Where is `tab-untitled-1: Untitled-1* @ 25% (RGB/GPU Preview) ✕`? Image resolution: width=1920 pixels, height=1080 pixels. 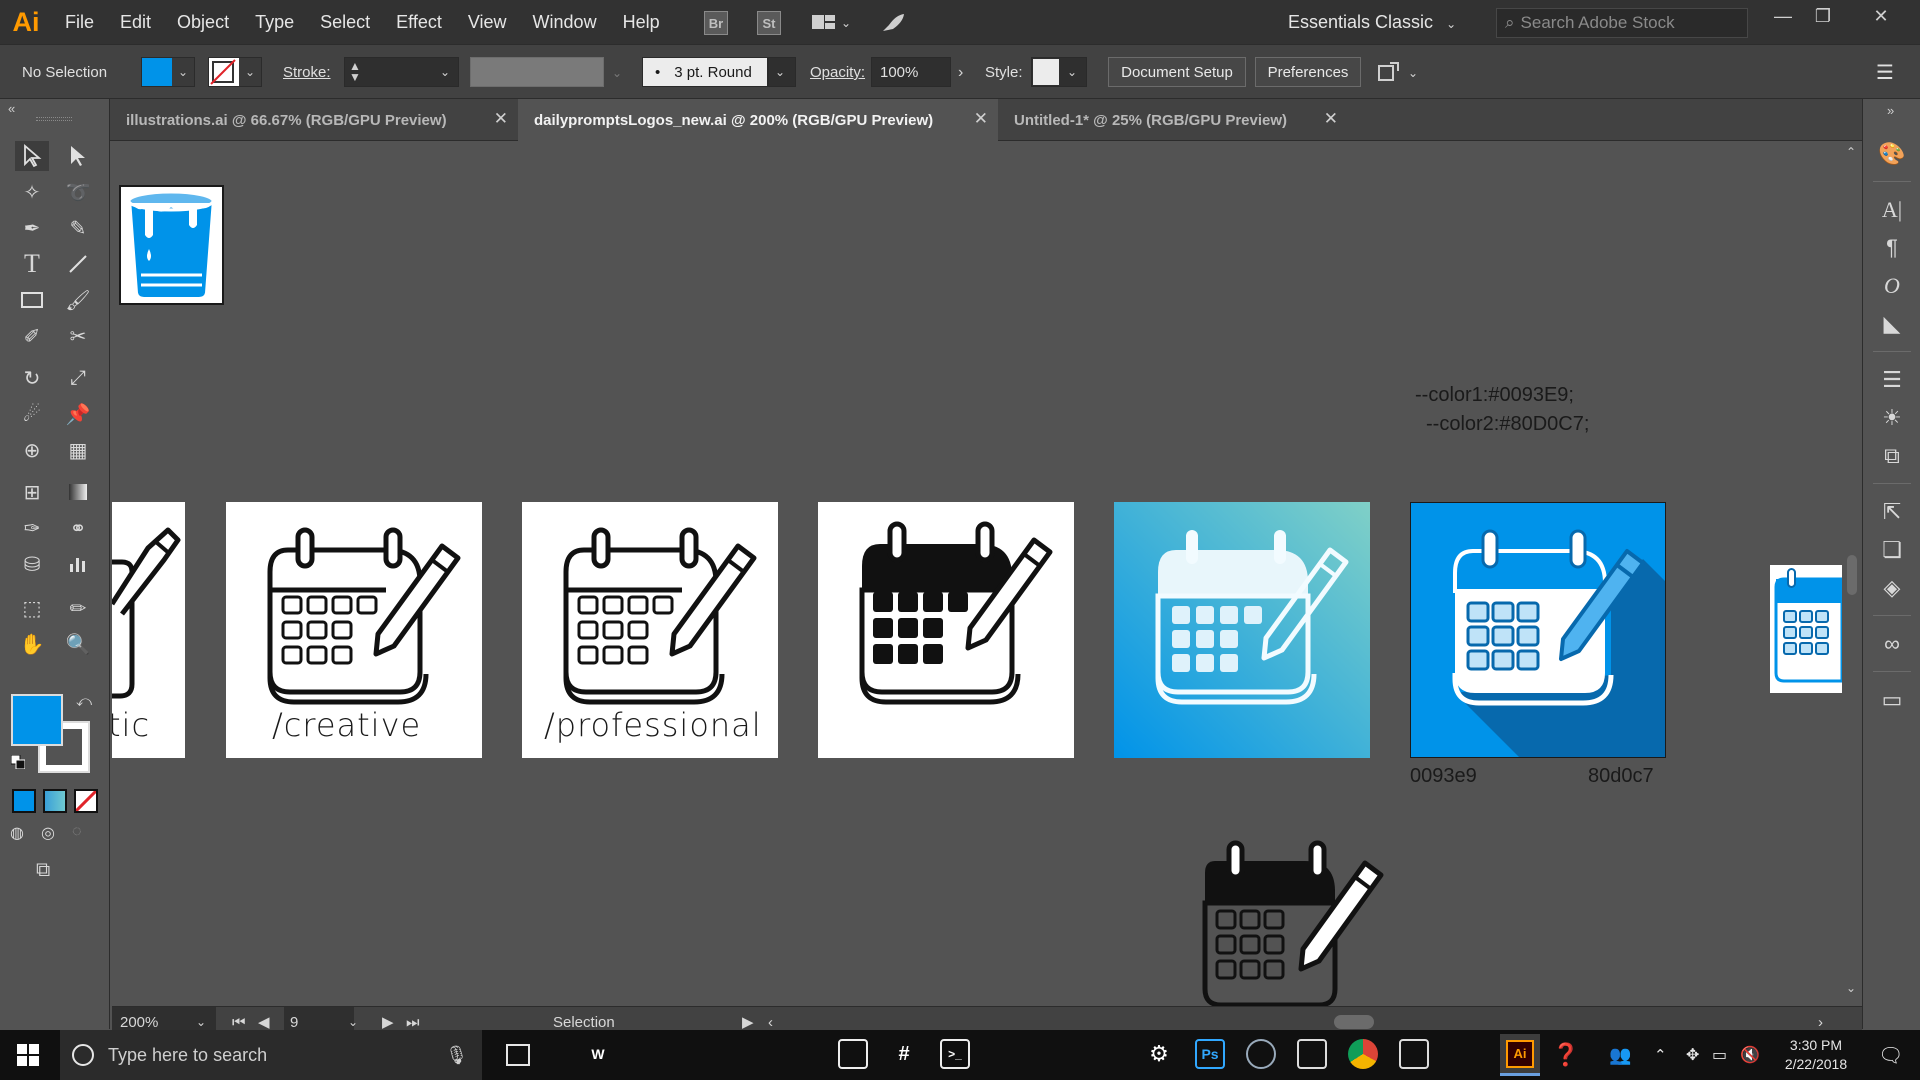
tab-untitled-1: Untitled-1* @ 25% (RGB/GPU Preview) ✕ is located at coordinates (1173, 120).